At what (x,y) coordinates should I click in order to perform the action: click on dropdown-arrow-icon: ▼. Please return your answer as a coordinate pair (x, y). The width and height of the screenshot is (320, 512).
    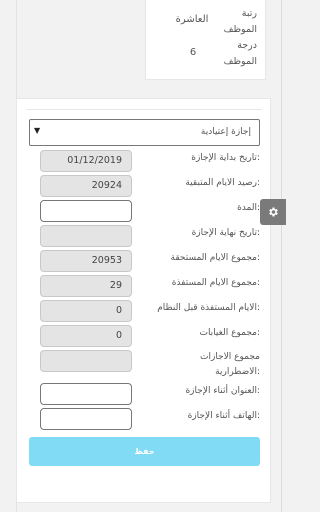
    Looking at the image, I should click on (37, 130).